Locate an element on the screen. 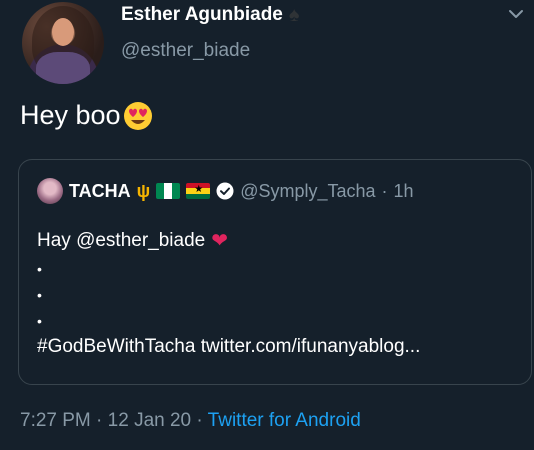  author-name-row: Esther Agunbiade ♠ is located at coordinates (210, 15).